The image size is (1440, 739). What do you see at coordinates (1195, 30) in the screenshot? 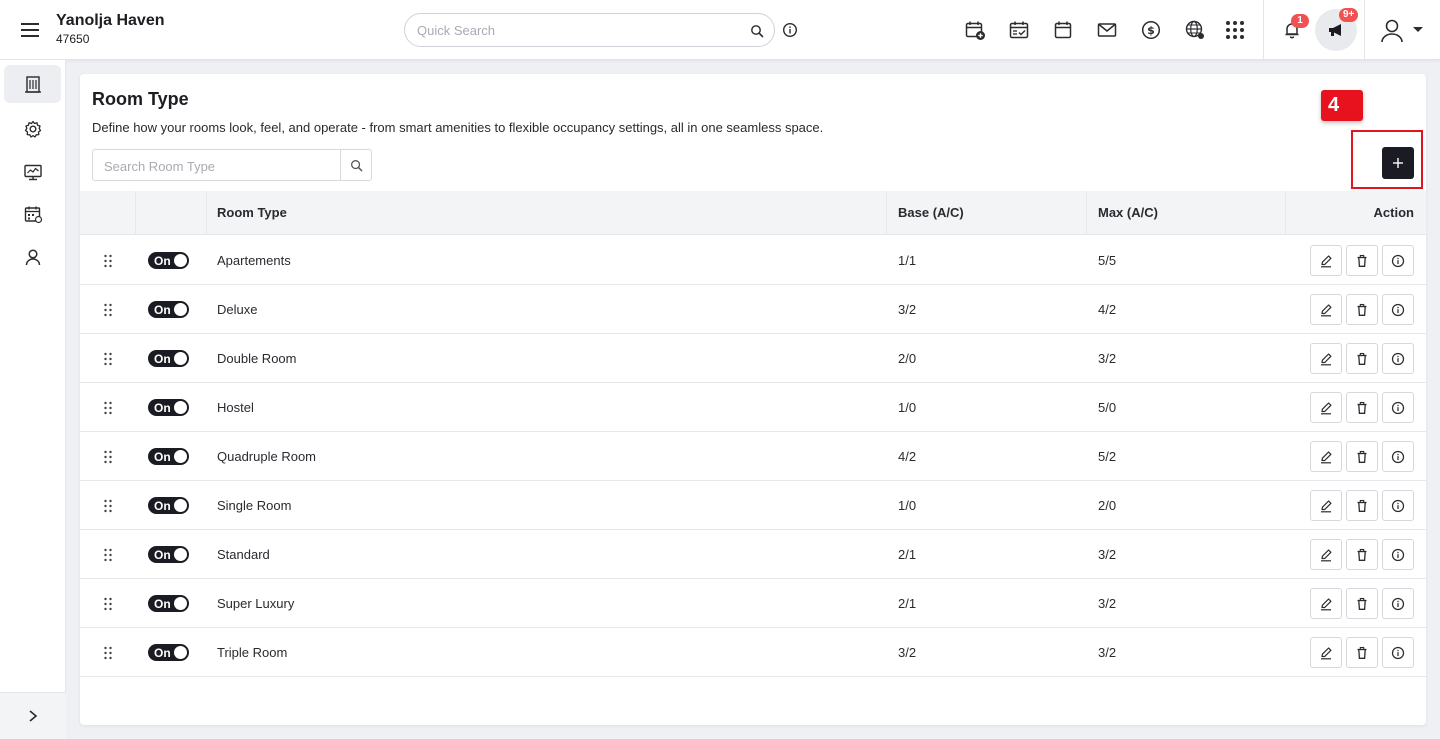
I see `globe-icon` at bounding box center [1195, 30].